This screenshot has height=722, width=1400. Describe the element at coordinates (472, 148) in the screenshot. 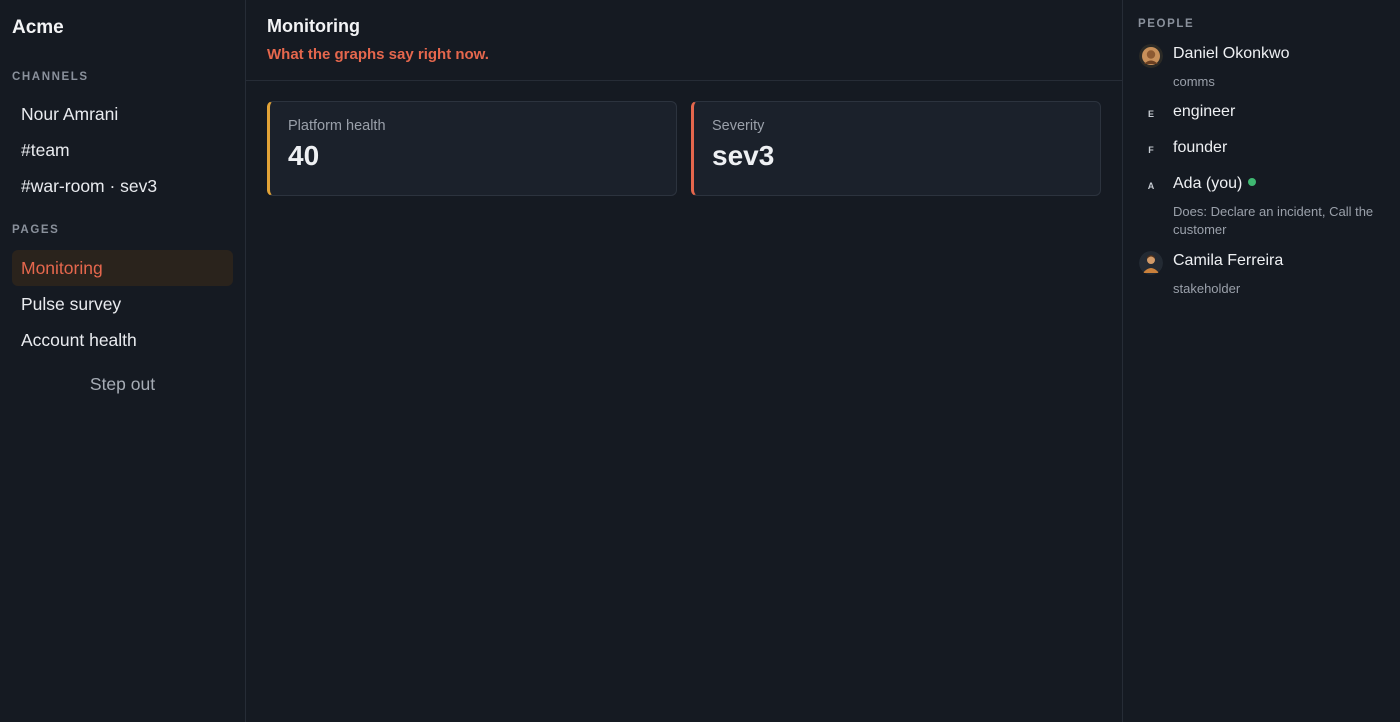

I see `platform-health-card: Platform health 40` at that location.